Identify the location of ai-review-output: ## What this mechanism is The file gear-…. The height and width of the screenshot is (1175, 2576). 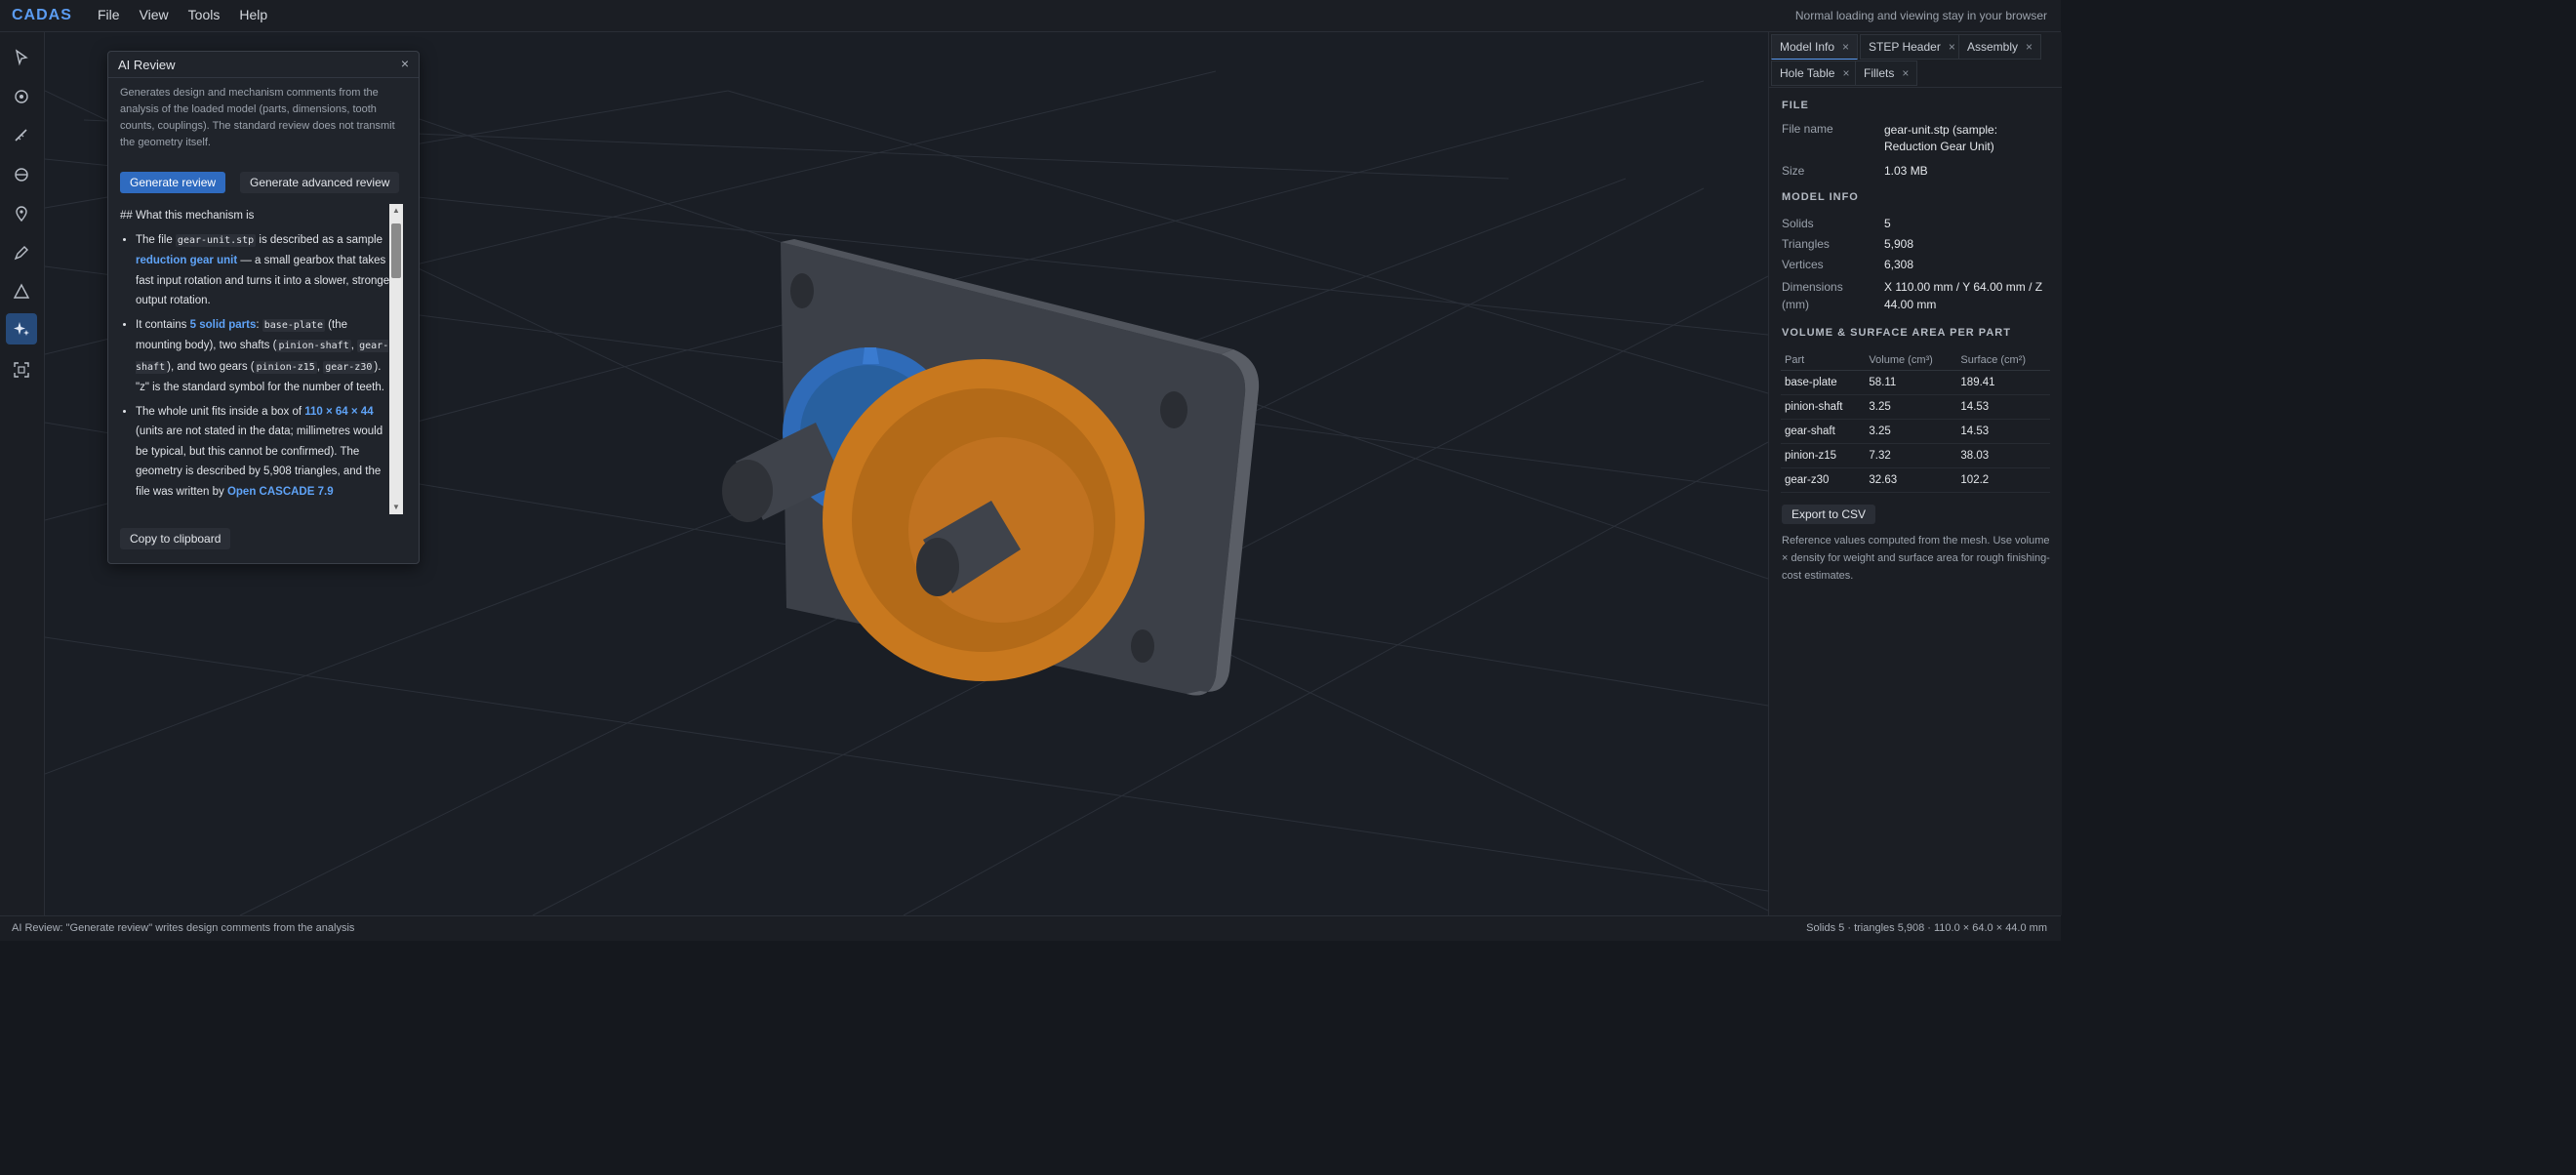
(256, 360).